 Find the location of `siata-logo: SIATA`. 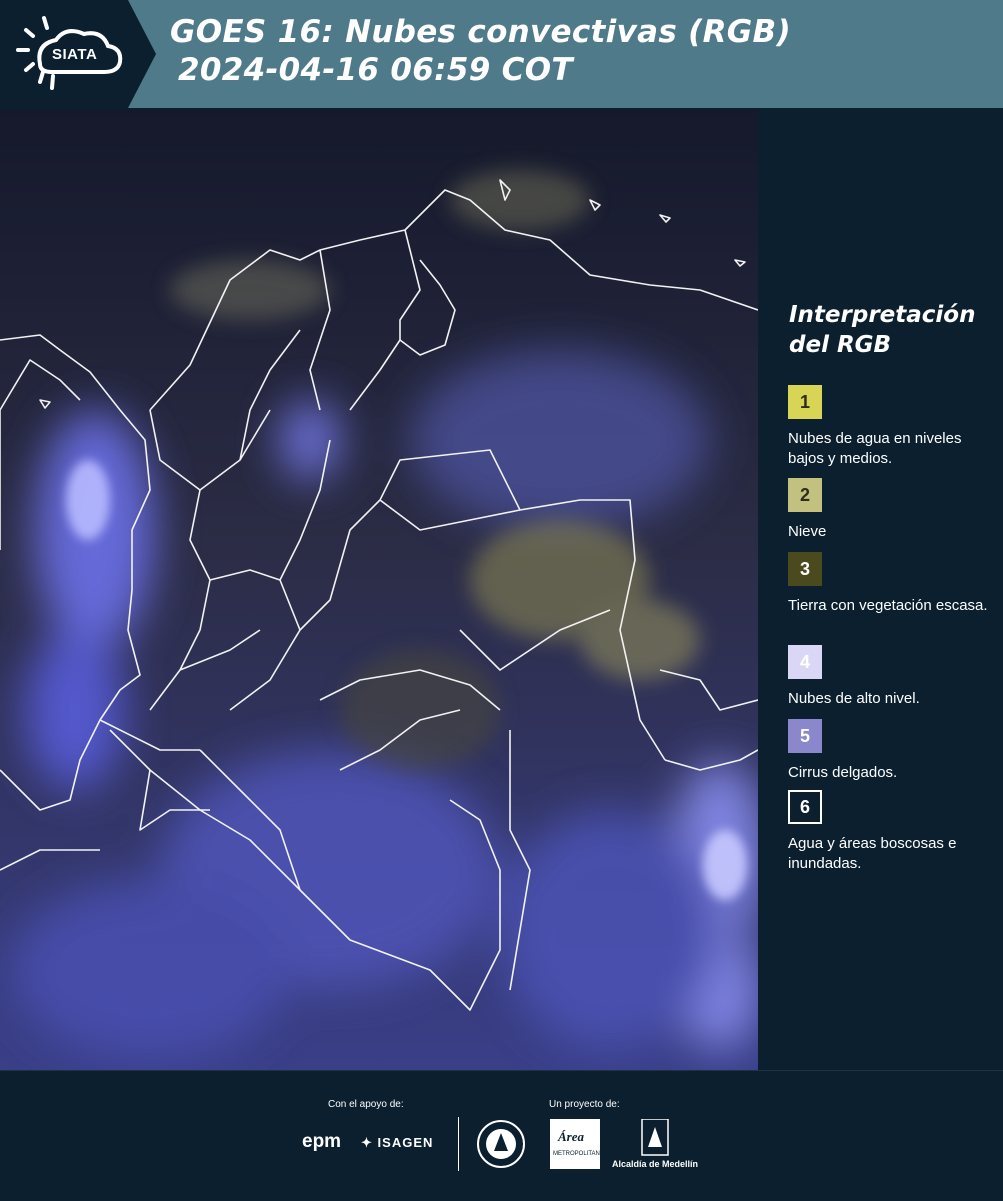

siata-logo: SIATA is located at coordinates (80, 54).